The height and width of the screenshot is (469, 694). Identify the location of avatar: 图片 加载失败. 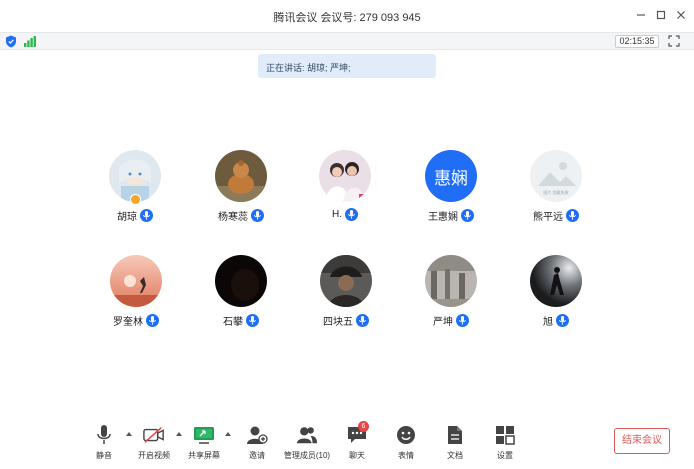
(556, 176).